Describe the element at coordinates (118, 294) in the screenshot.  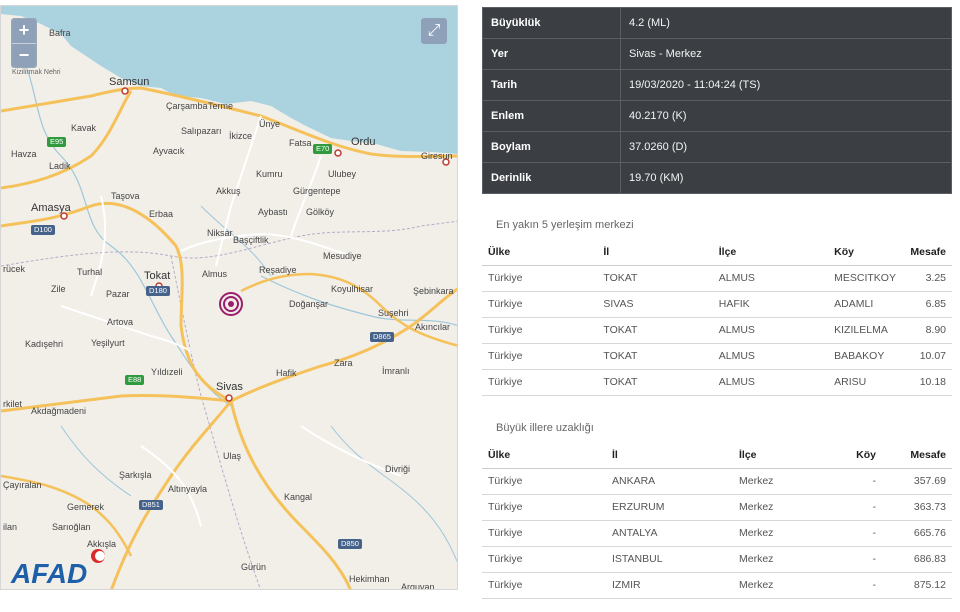
I see `place-label: Pazar` at that location.